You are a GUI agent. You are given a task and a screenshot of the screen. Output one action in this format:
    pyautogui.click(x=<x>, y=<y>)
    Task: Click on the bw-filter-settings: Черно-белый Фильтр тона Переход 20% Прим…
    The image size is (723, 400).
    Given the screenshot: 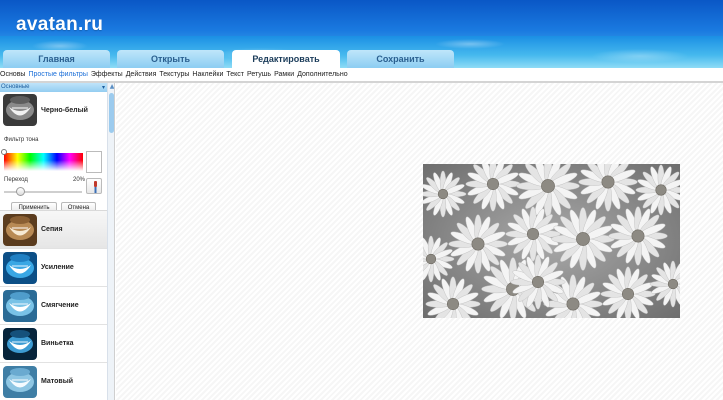 What is the action you would take?
    pyautogui.click(x=53, y=153)
    